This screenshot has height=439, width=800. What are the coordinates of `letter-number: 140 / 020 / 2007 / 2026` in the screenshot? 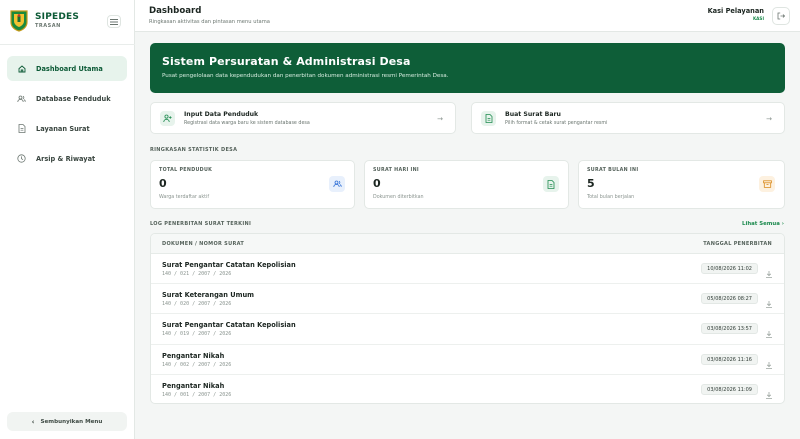 It's located at (197, 304).